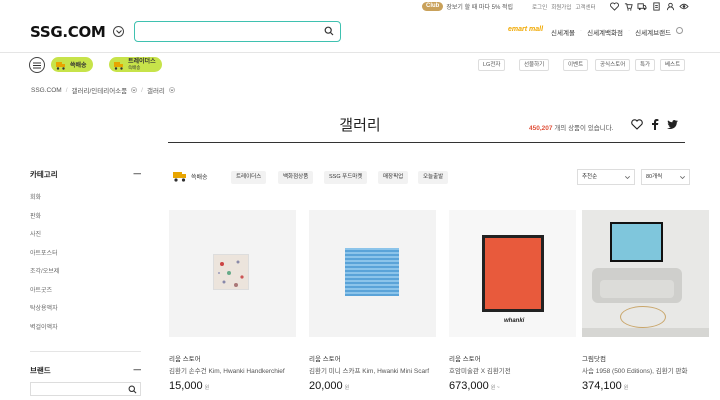  Describe the element at coordinates (602, 386) in the screenshot. I see `product-price-value: 374,100` at that location.